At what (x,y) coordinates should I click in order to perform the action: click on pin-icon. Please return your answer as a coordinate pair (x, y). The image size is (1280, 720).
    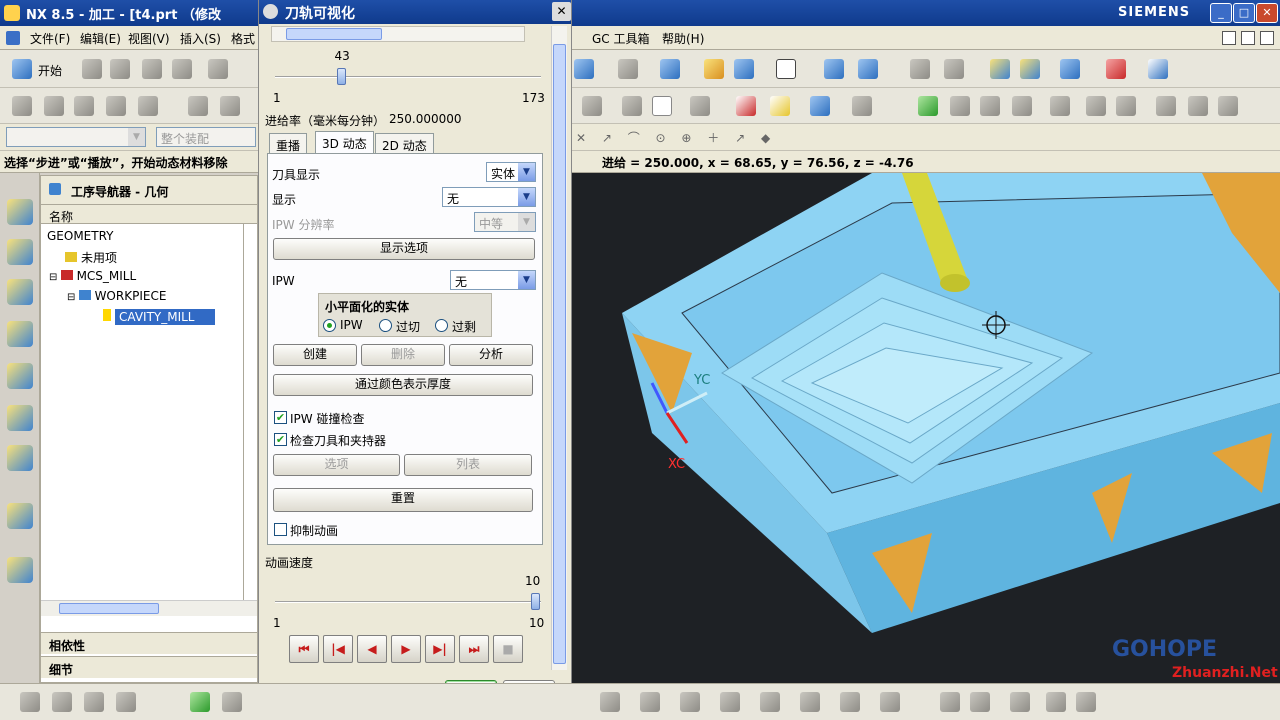
    Looking at the image, I should click on (55, 189).